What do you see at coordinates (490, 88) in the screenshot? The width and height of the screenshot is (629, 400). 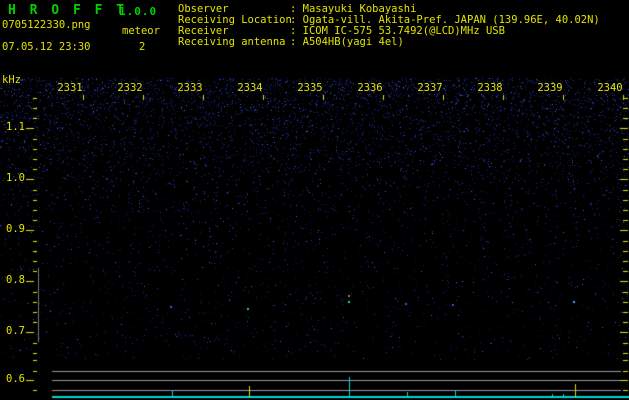 I see `time-tick-label: 2338` at bounding box center [490, 88].